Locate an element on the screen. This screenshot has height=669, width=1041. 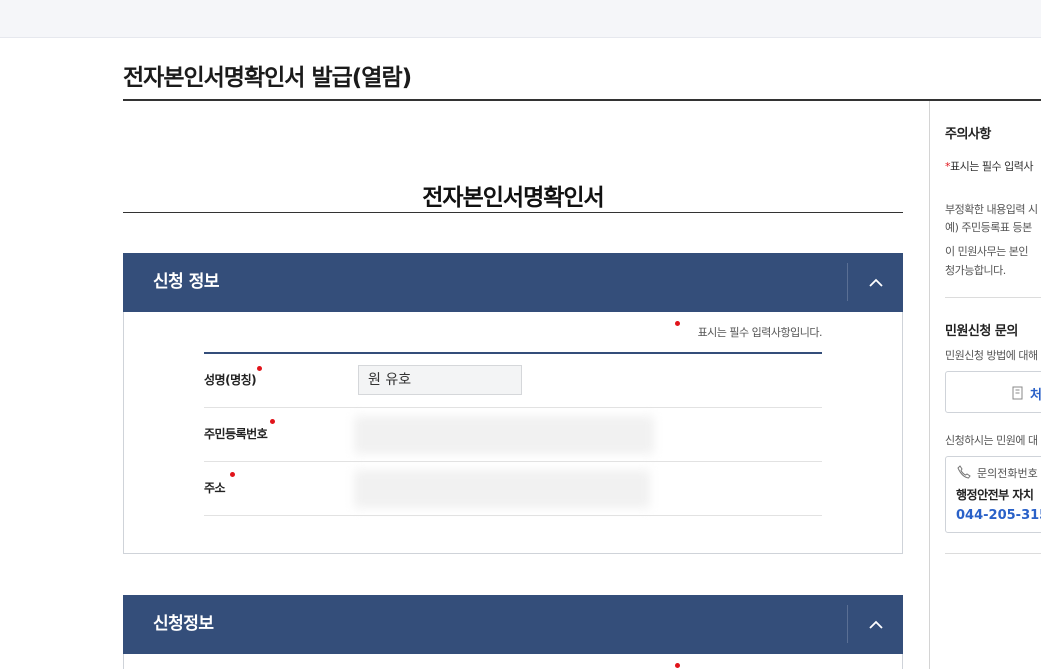
notice-line: 이 민원사무는 본인 is located at coordinates (986, 251).